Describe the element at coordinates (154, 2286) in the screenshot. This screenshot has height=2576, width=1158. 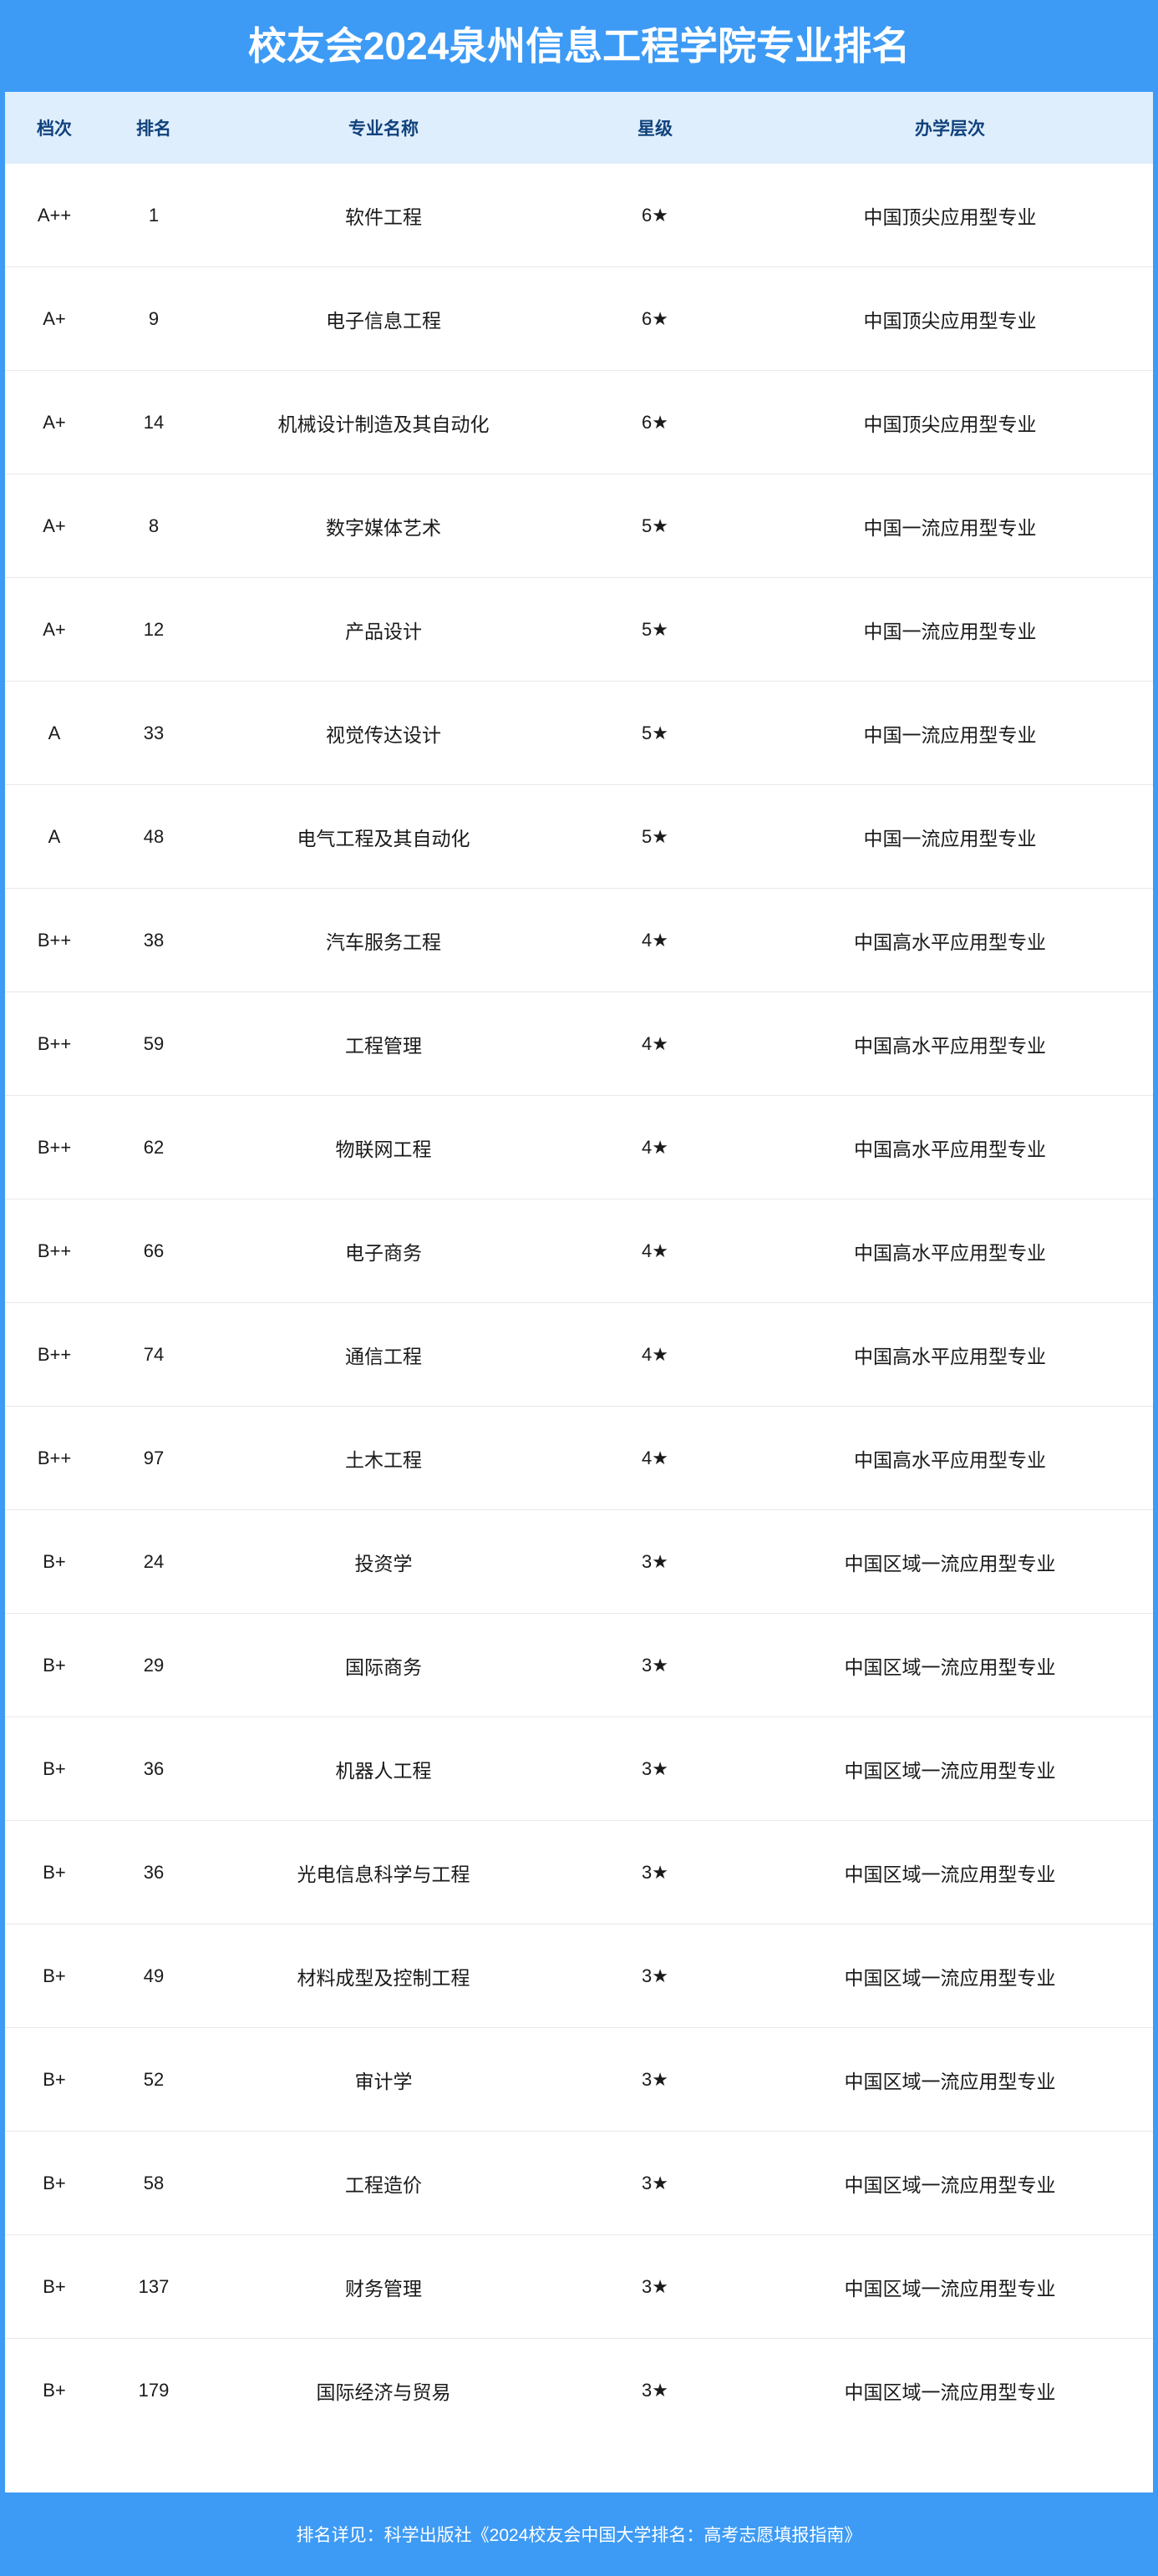
I see `cell-rank: 137` at that location.